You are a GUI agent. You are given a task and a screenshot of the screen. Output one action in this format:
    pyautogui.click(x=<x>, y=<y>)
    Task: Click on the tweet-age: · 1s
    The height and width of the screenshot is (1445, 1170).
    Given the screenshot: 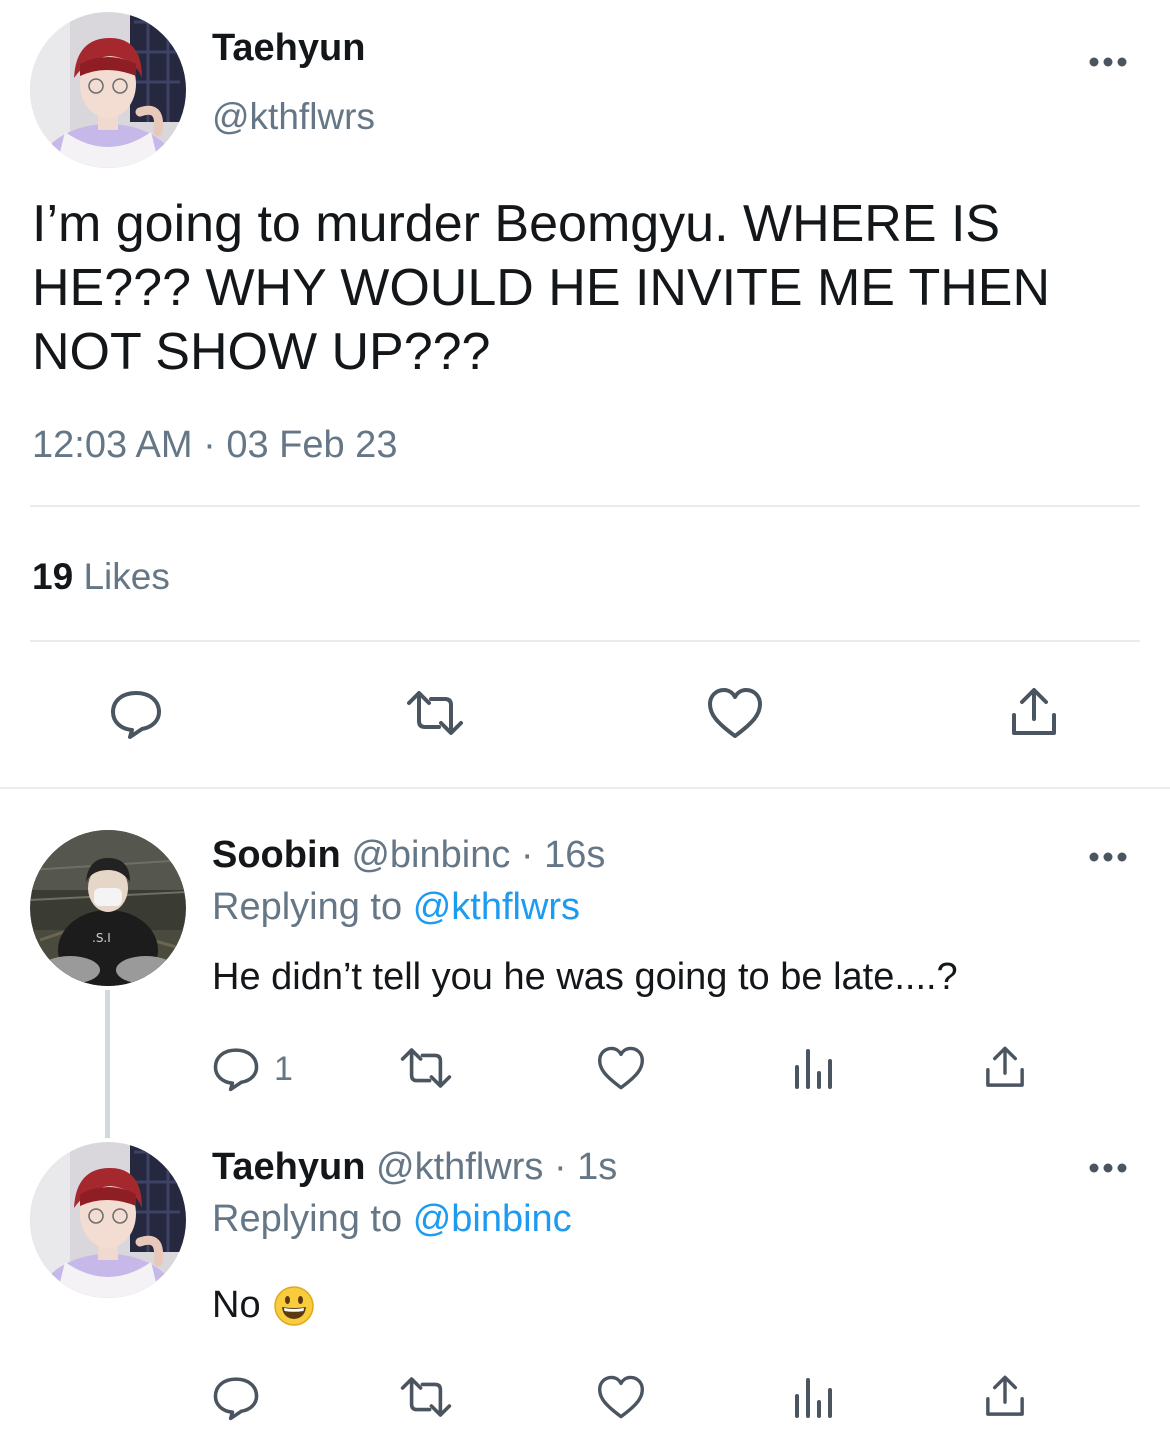 What is the action you would take?
    pyautogui.click(x=585, y=1167)
    